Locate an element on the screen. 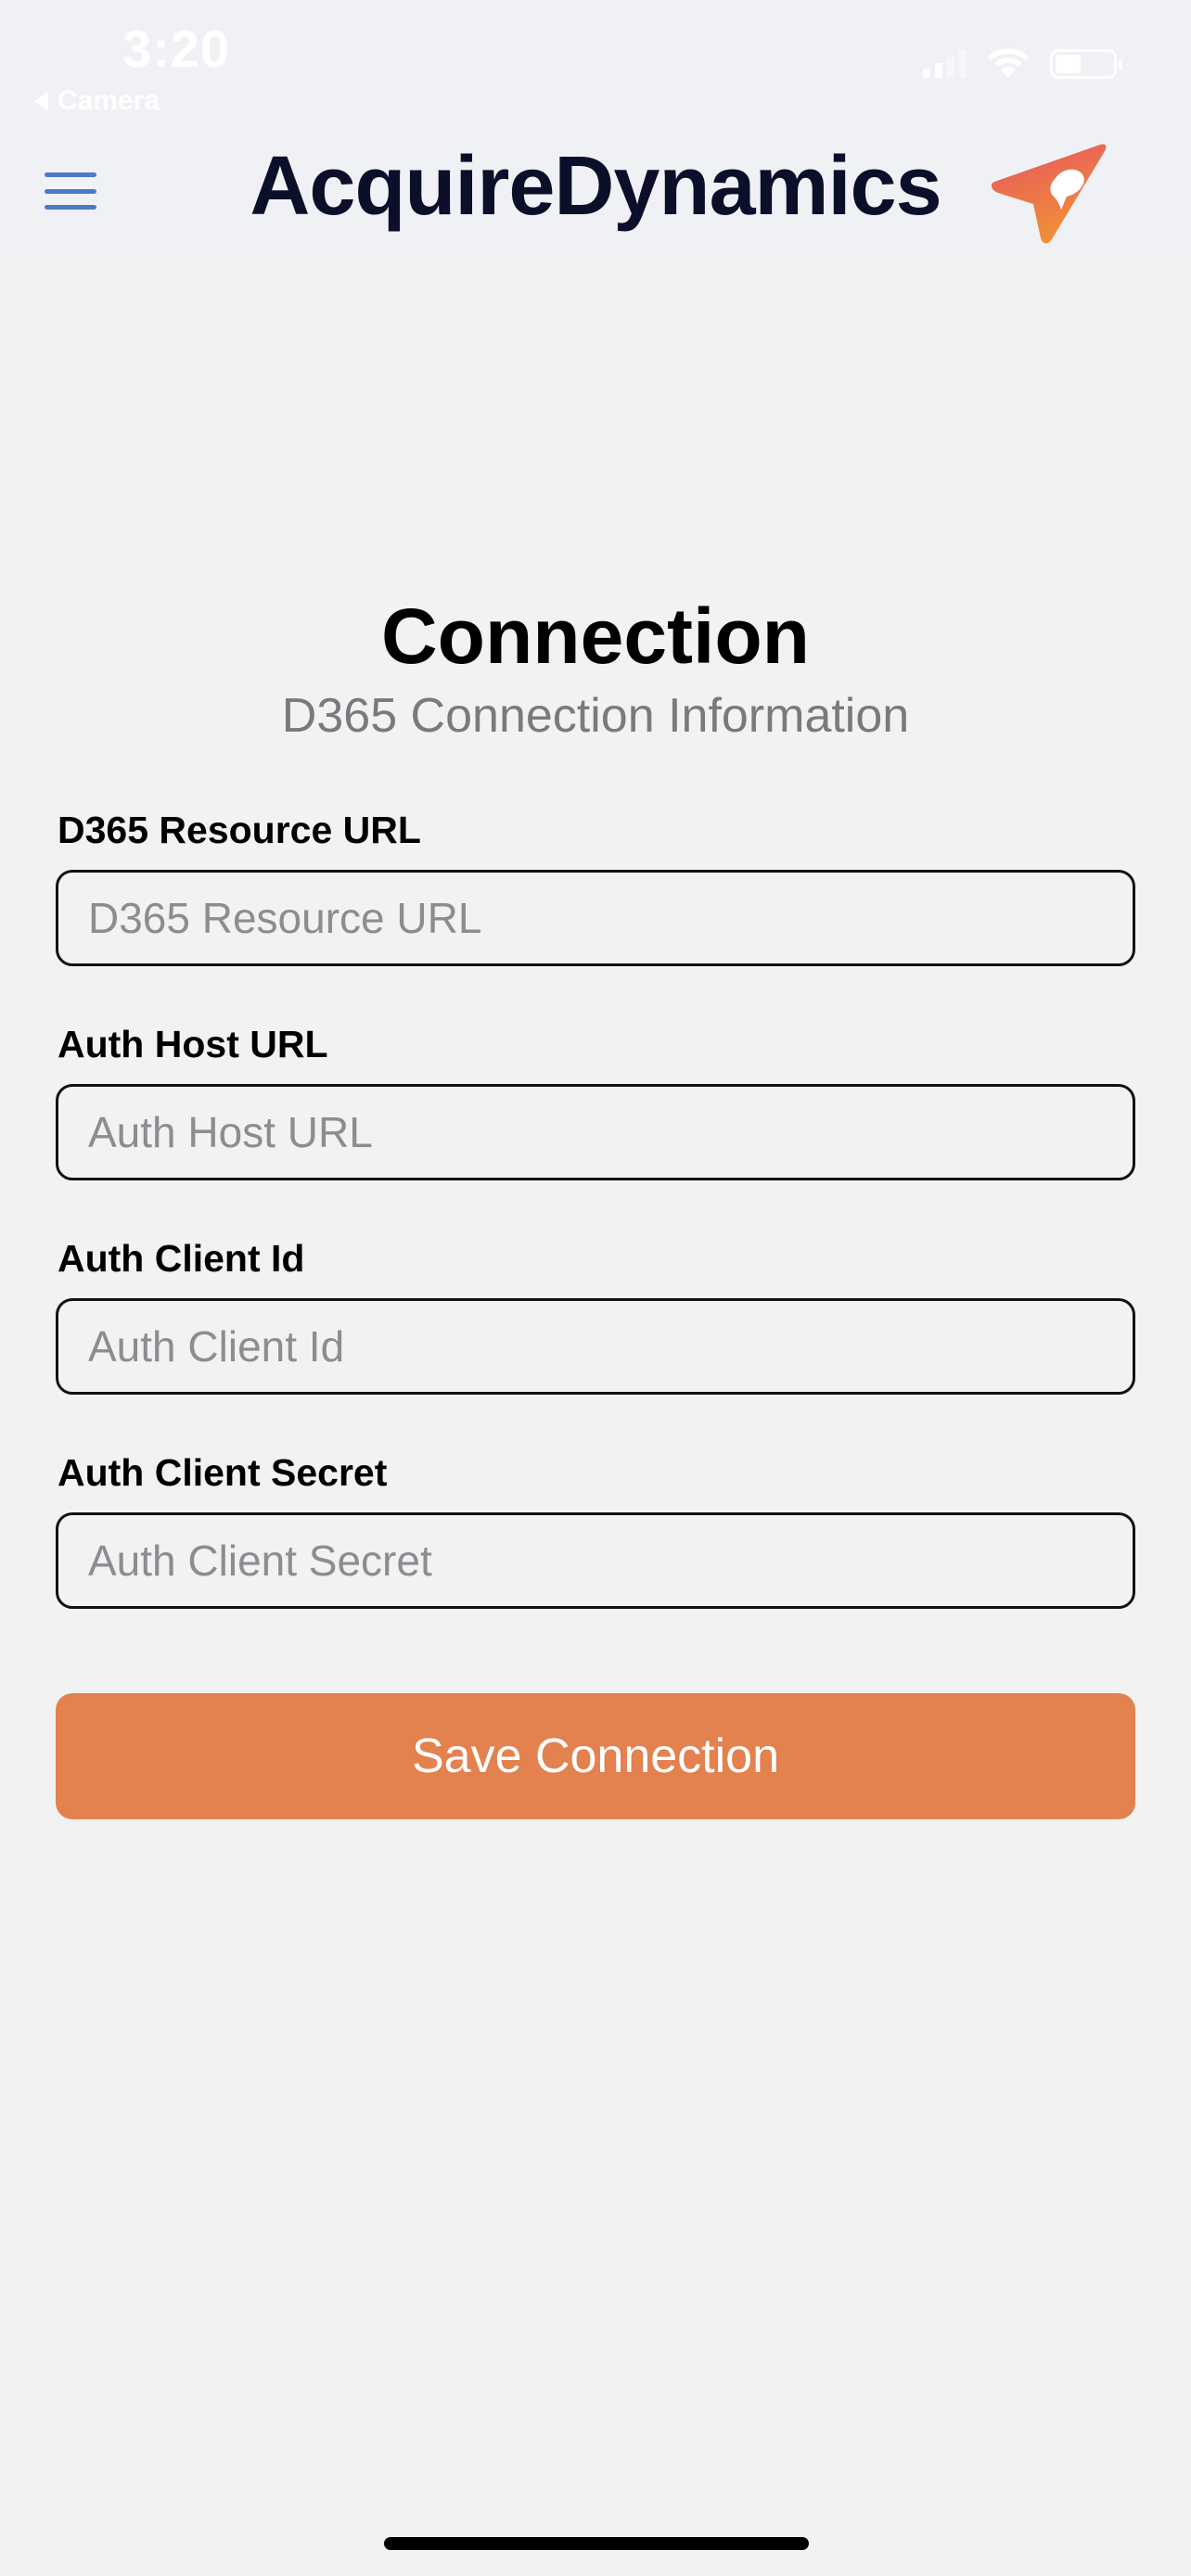 The image size is (1191, 2576). status-indicators is located at coordinates (1022, 64).